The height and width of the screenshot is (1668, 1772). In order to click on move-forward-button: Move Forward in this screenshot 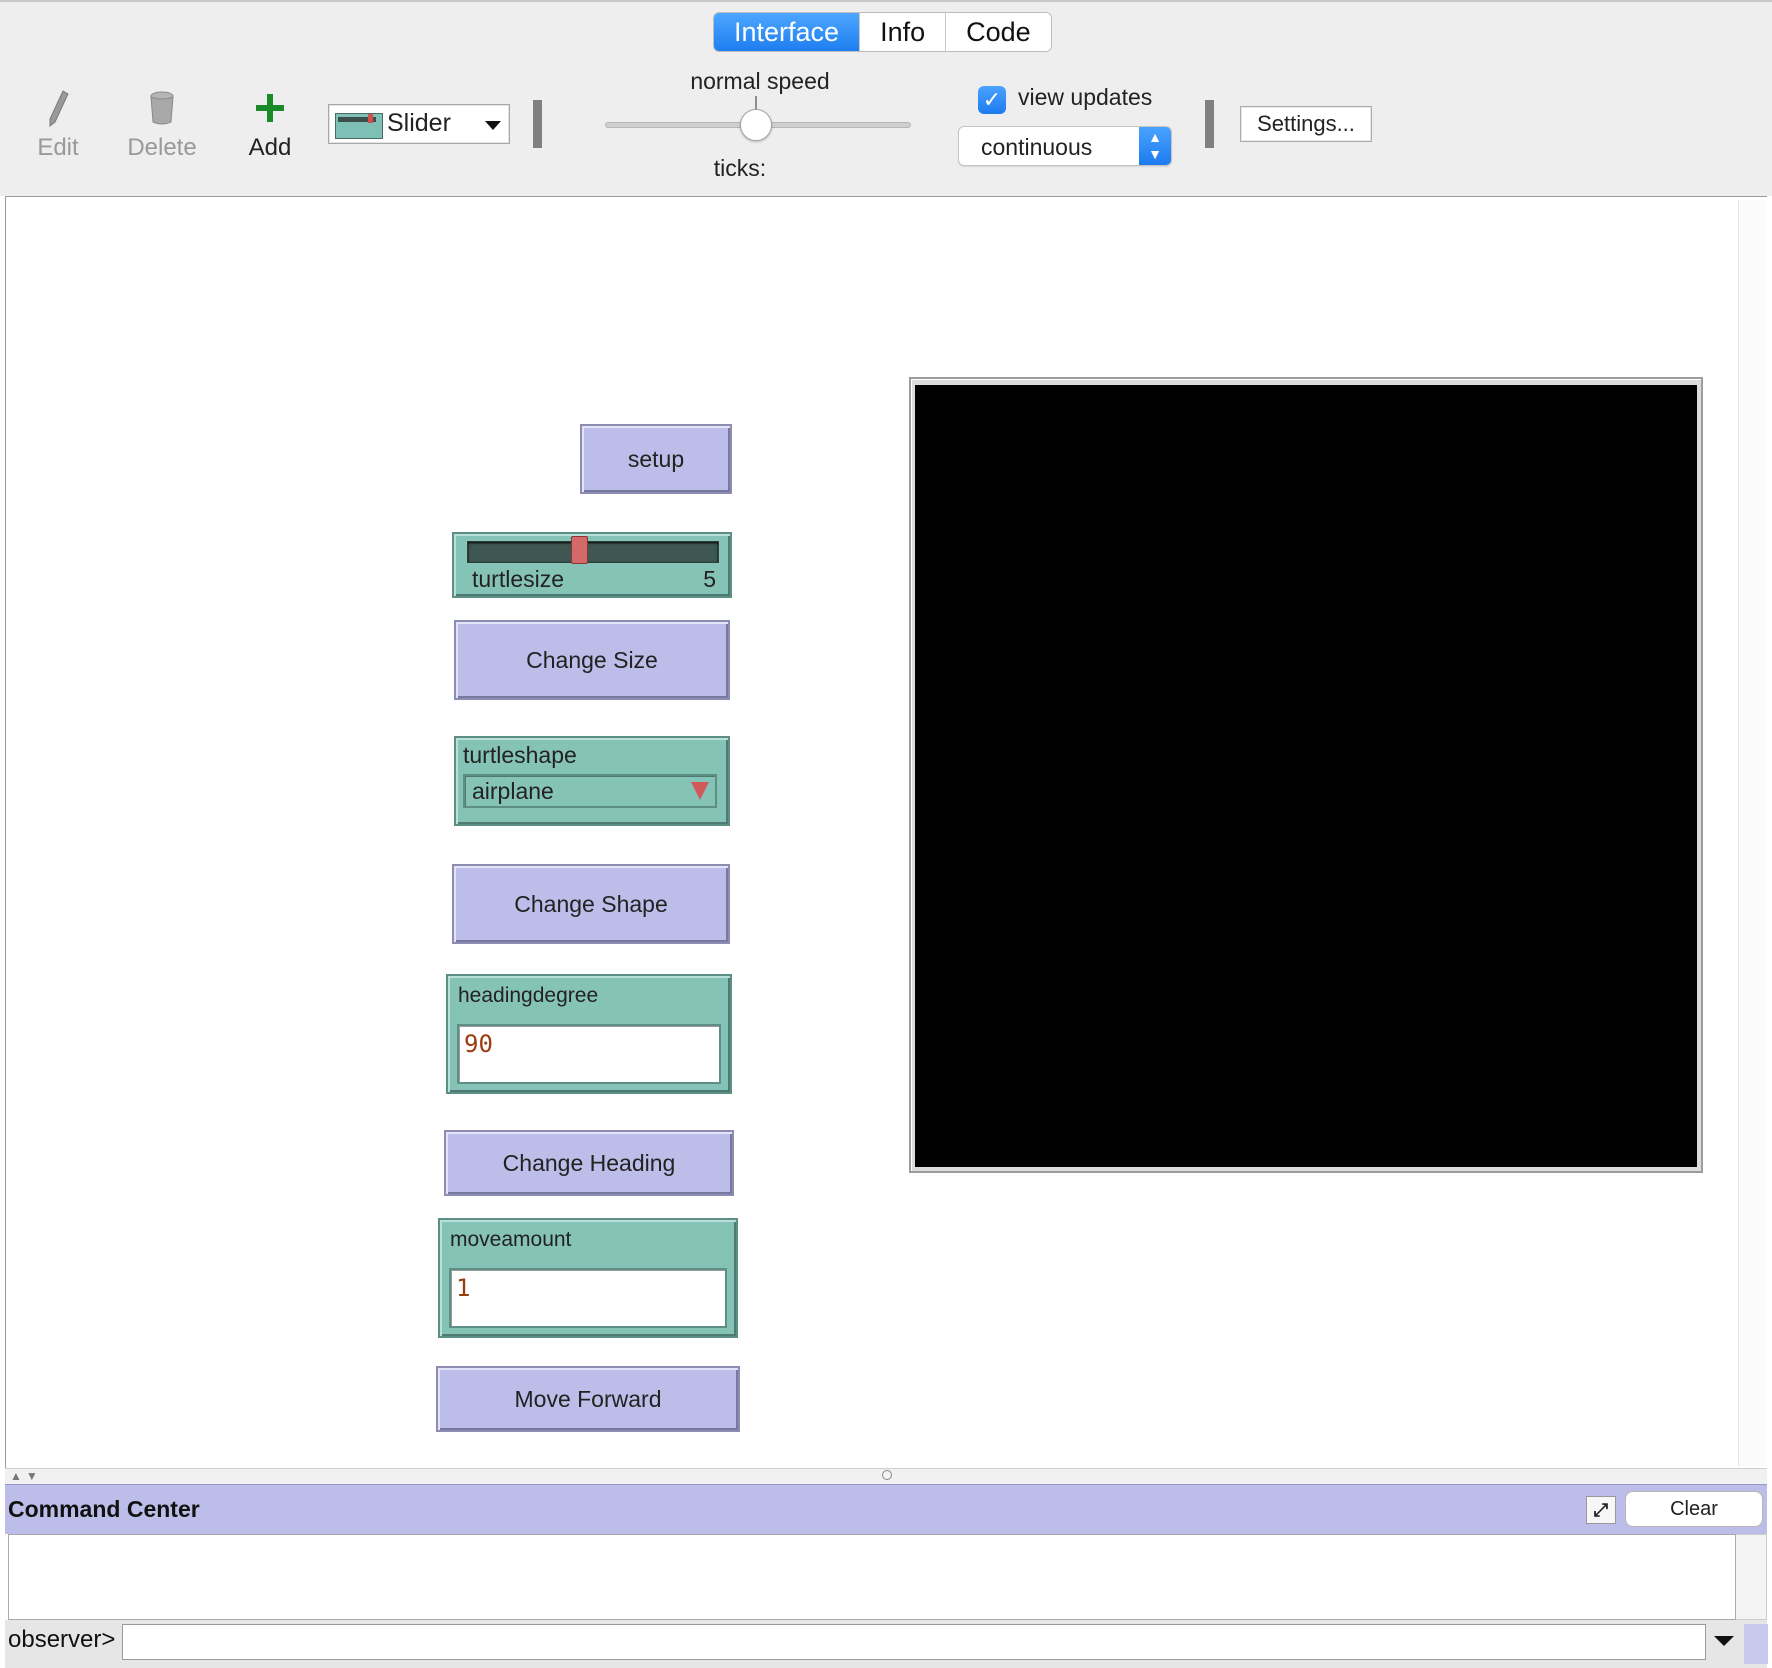, I will do `click(588, 1399)`.